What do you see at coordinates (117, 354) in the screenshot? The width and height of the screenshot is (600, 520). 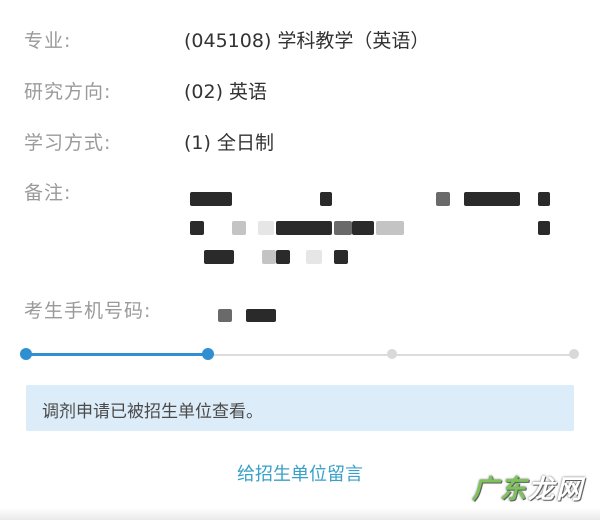 I see `progress-track-completed` at bounding box center [117, 354].